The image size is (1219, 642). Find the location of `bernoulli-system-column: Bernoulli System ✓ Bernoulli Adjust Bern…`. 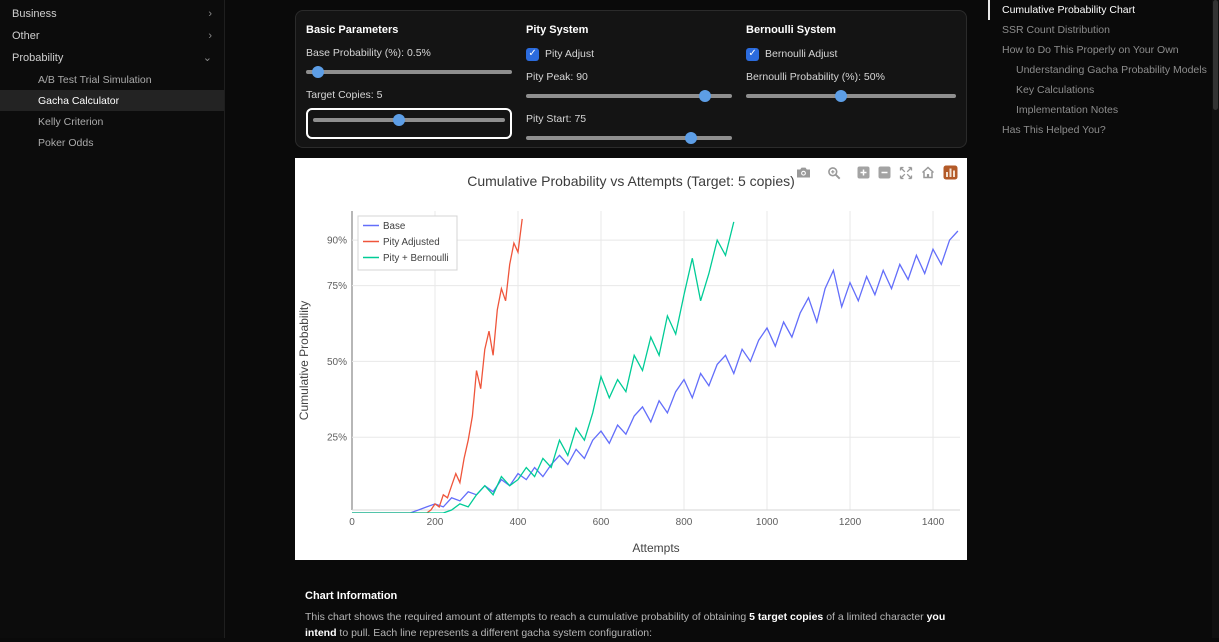

bernoulli-system-column: Bernoulli System ✓ Bernoulli Adjust Bern… is located at coordinates (851, 80).